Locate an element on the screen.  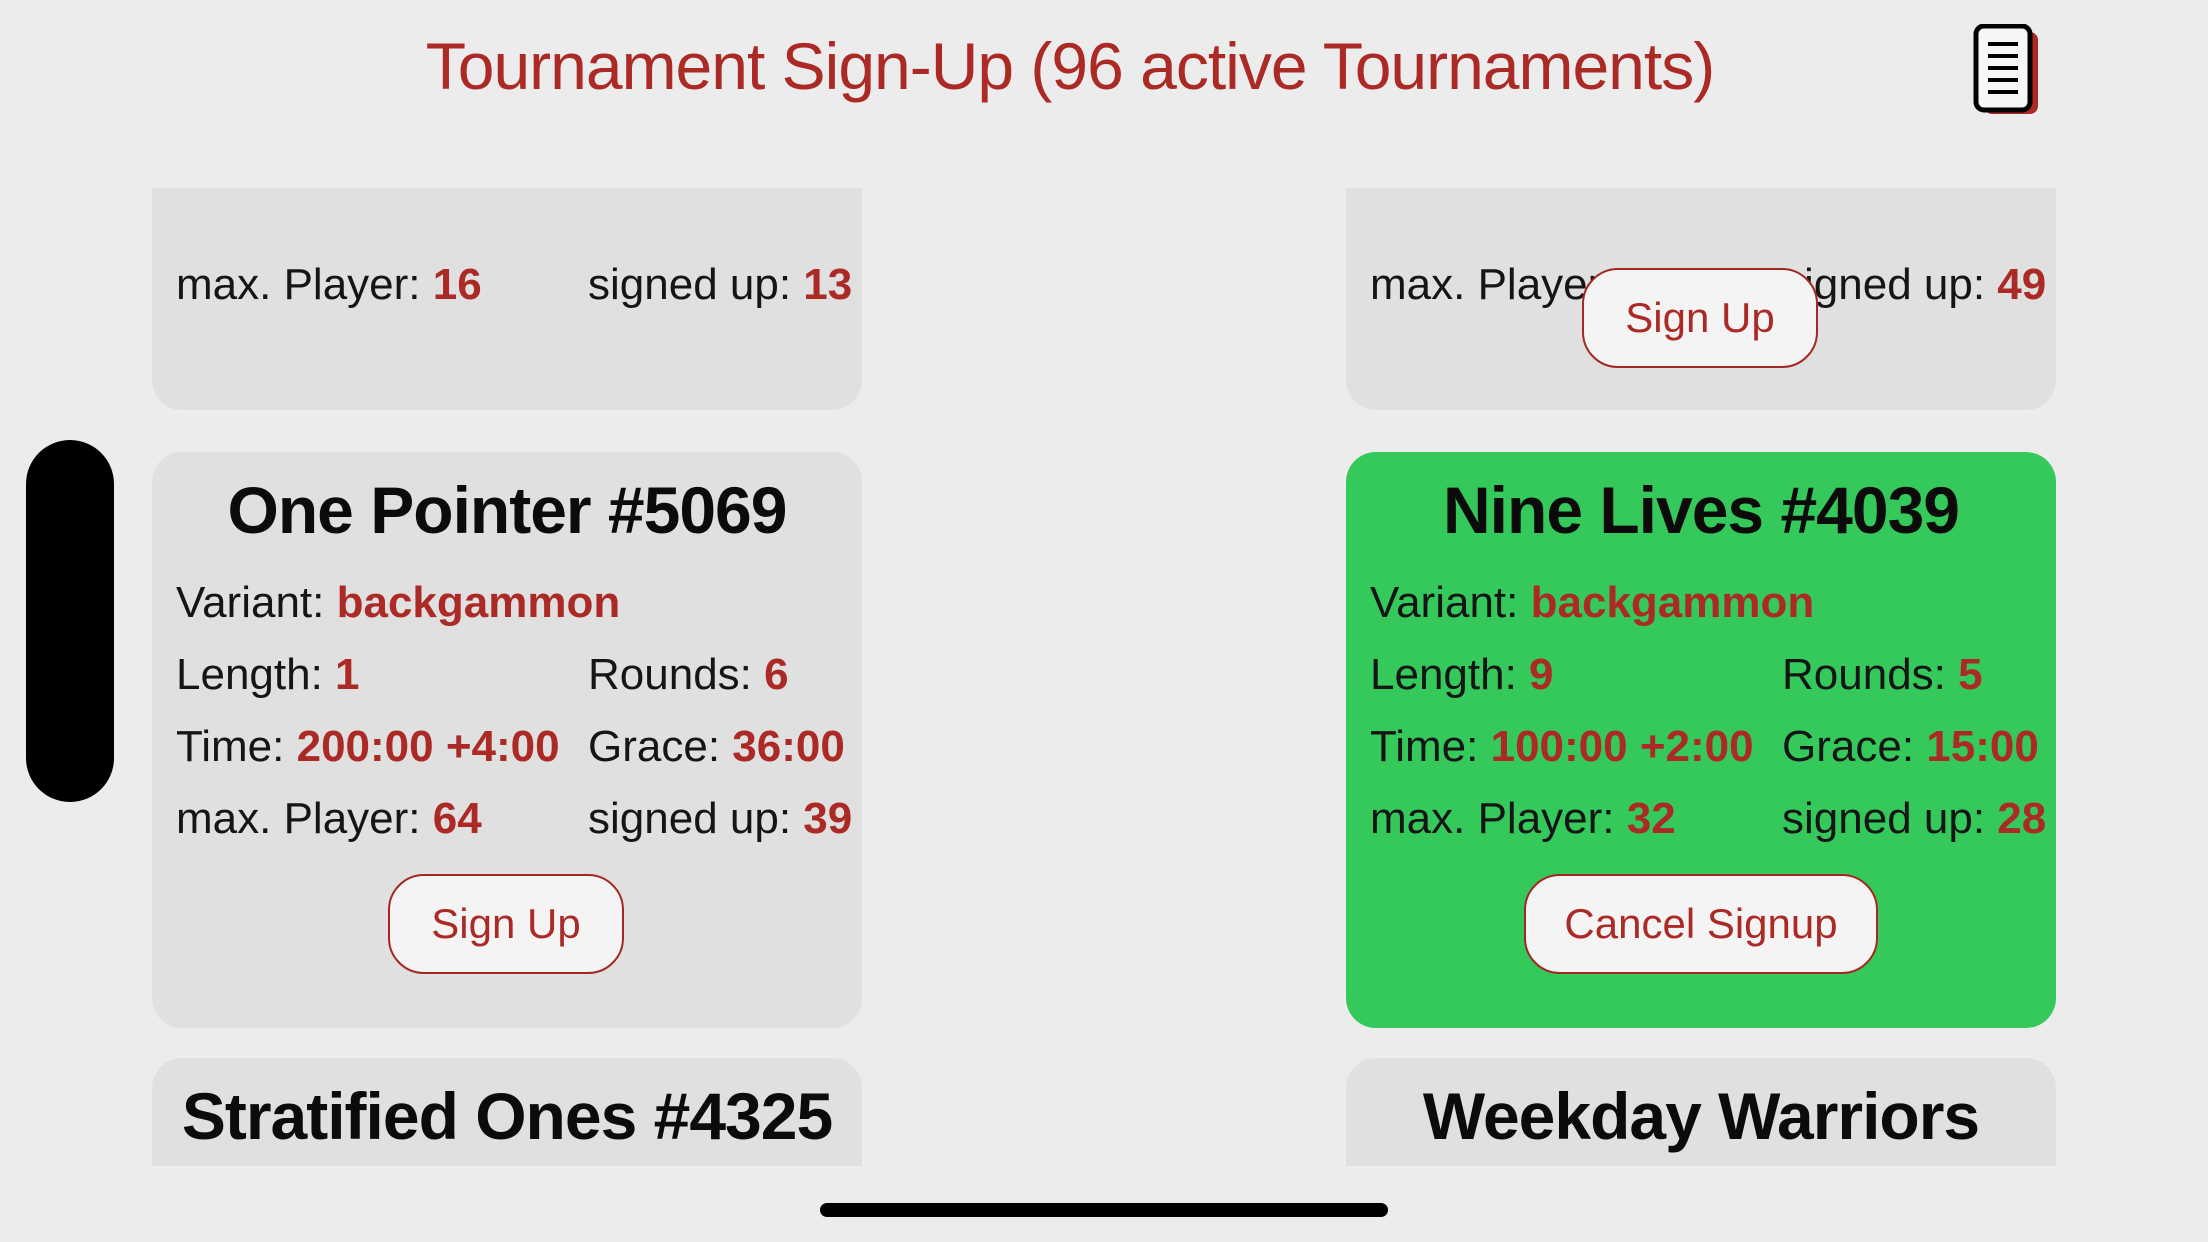
signed-up-row: signed up: 39 is located at coordinates (720, 818).